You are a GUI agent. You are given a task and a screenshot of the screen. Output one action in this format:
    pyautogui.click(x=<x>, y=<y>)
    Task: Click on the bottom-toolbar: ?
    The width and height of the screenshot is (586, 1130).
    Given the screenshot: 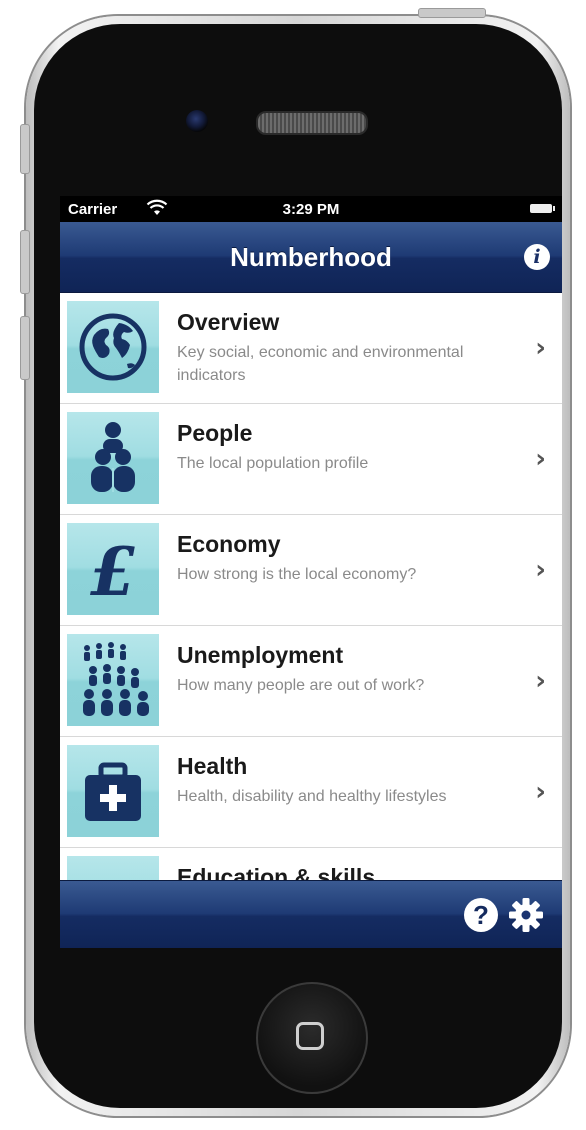 What is the action you would take?
    pyautogui.click(x=311, y=914)
    